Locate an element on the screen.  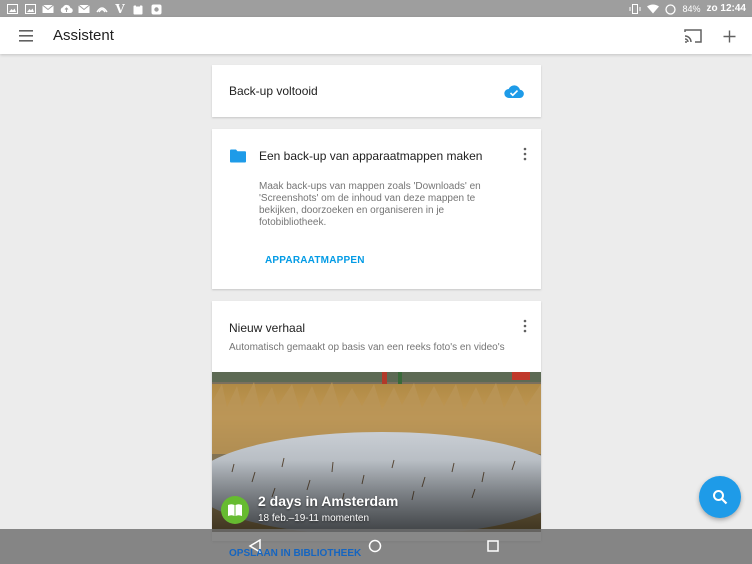
card-title: Een back-up van apparaatmappen maken is located at coordinates (371, 156).